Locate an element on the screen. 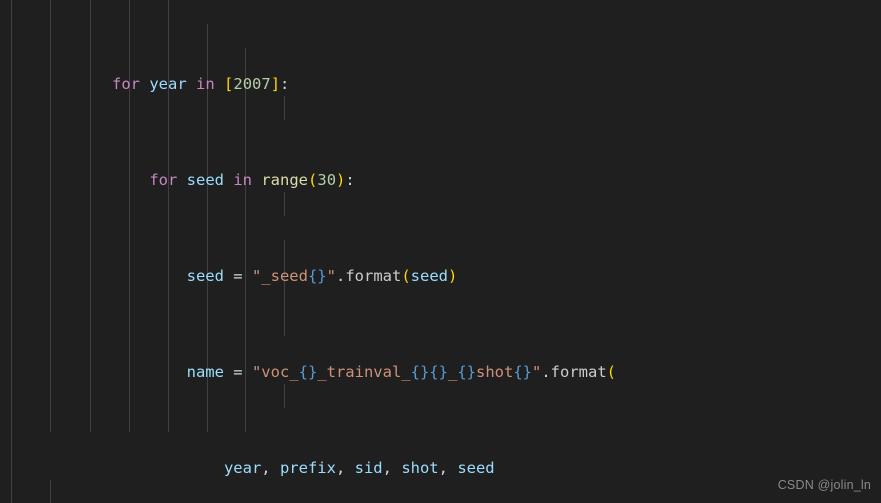  var-name: name is located at coordinates (205, 372).